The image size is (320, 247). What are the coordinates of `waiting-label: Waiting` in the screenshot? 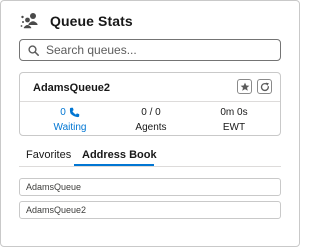 It's located at (70, 127).